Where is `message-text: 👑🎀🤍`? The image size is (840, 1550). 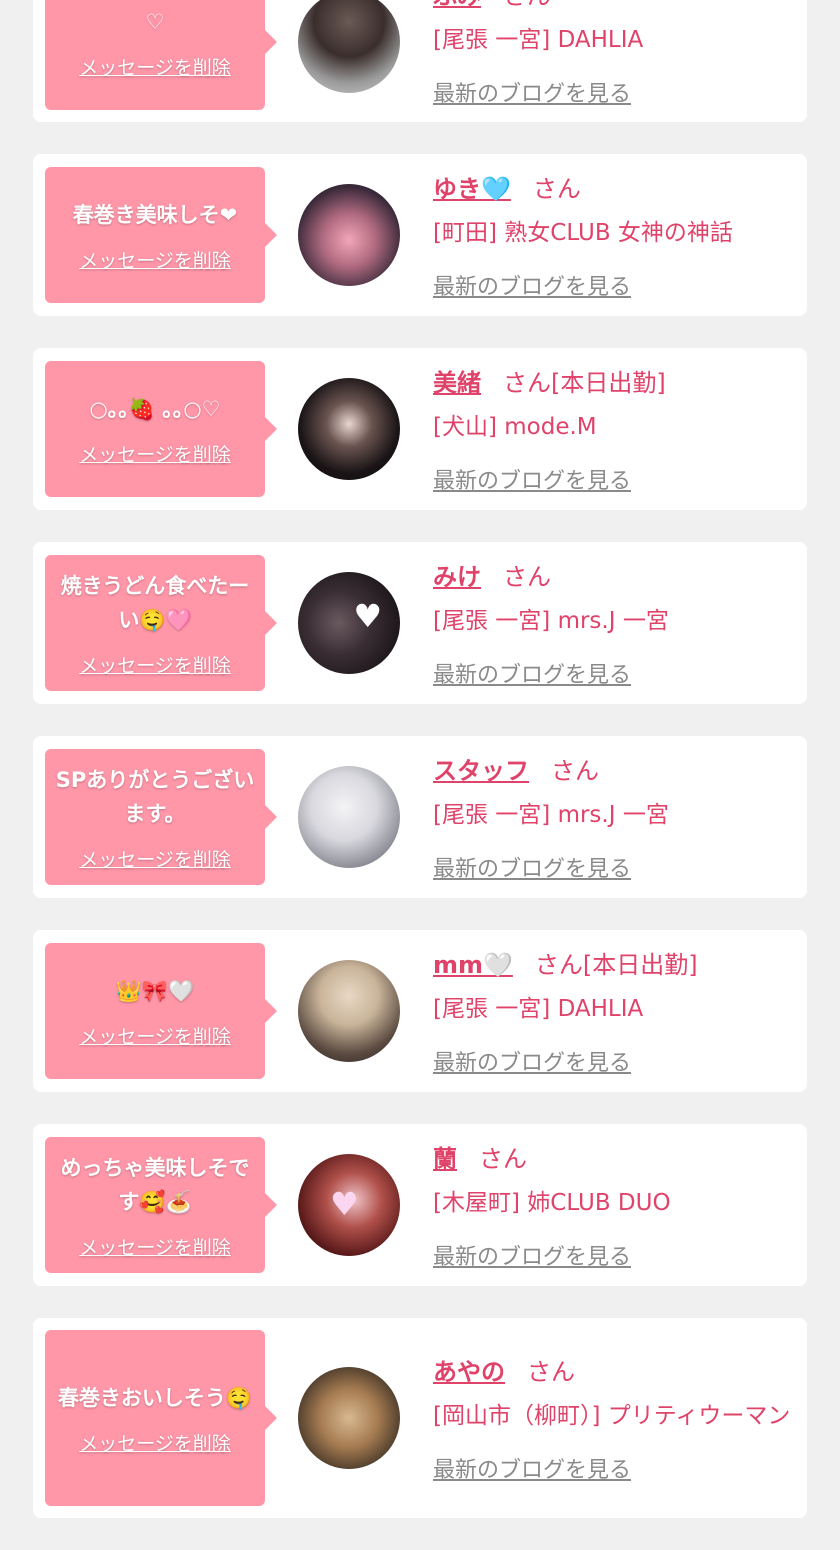
message-text: 👑🎀🤍 is located at coordinates (155, 990).